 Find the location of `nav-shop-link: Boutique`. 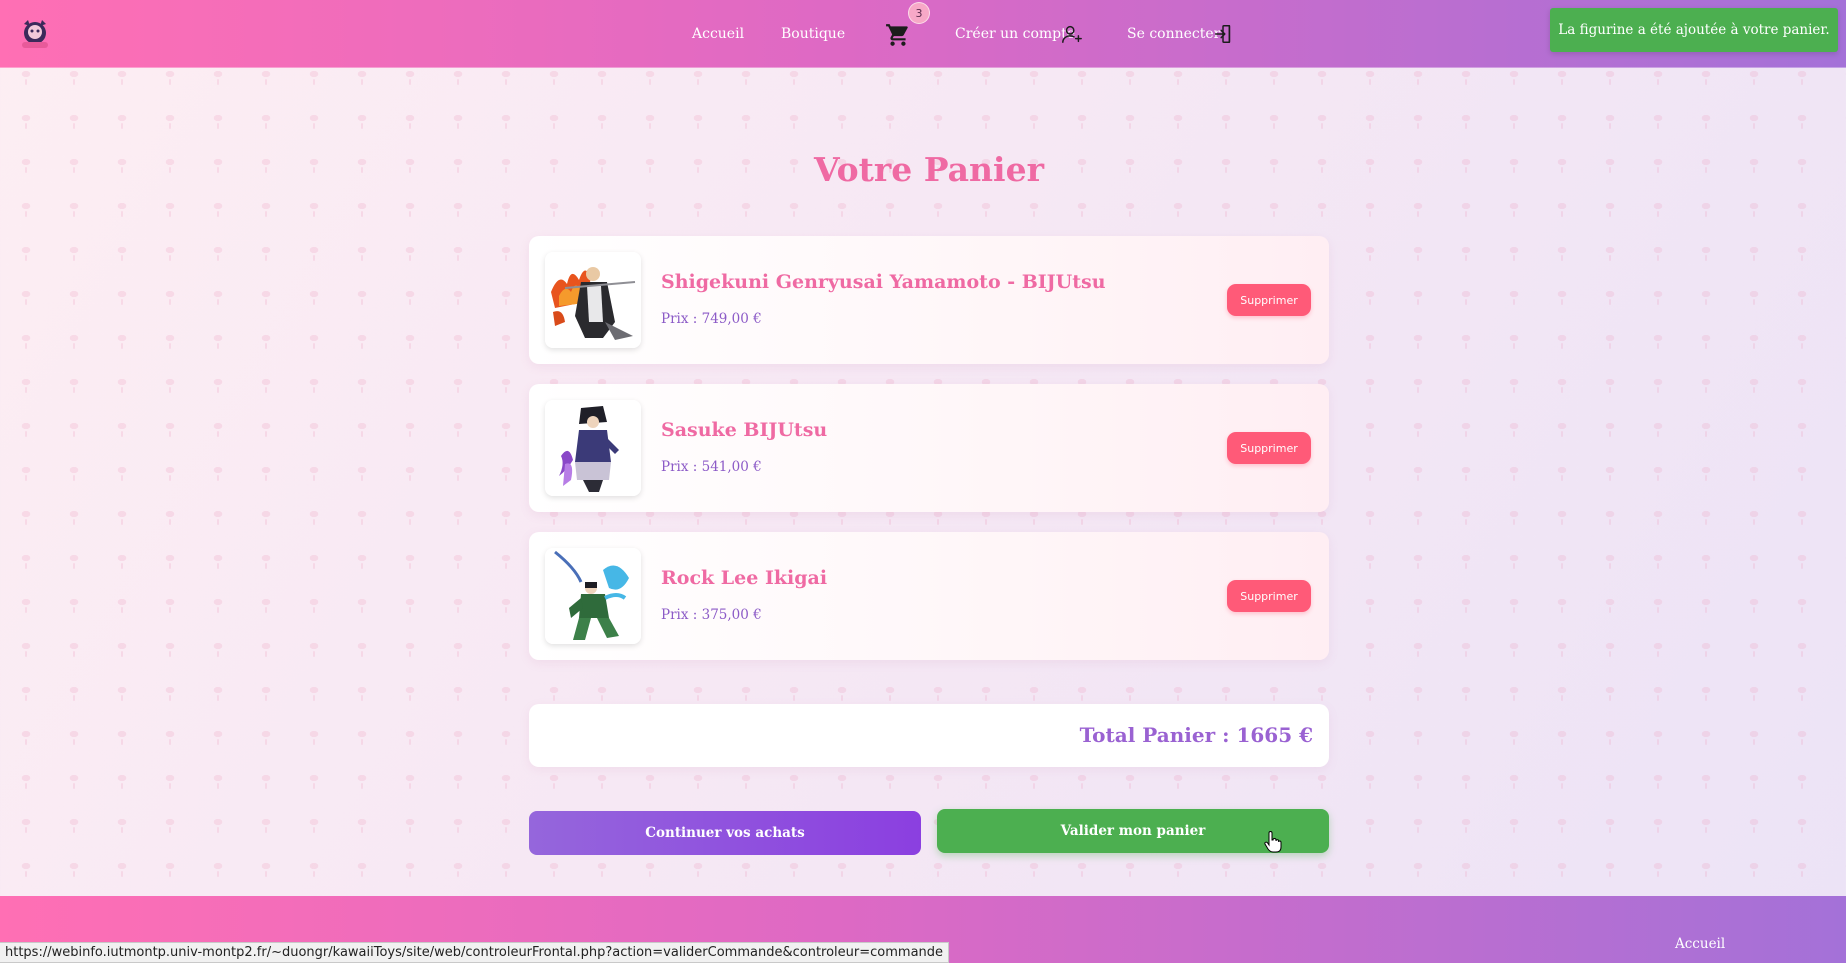

nav-shop-link: Boutique is located at coordinates (813, 34).